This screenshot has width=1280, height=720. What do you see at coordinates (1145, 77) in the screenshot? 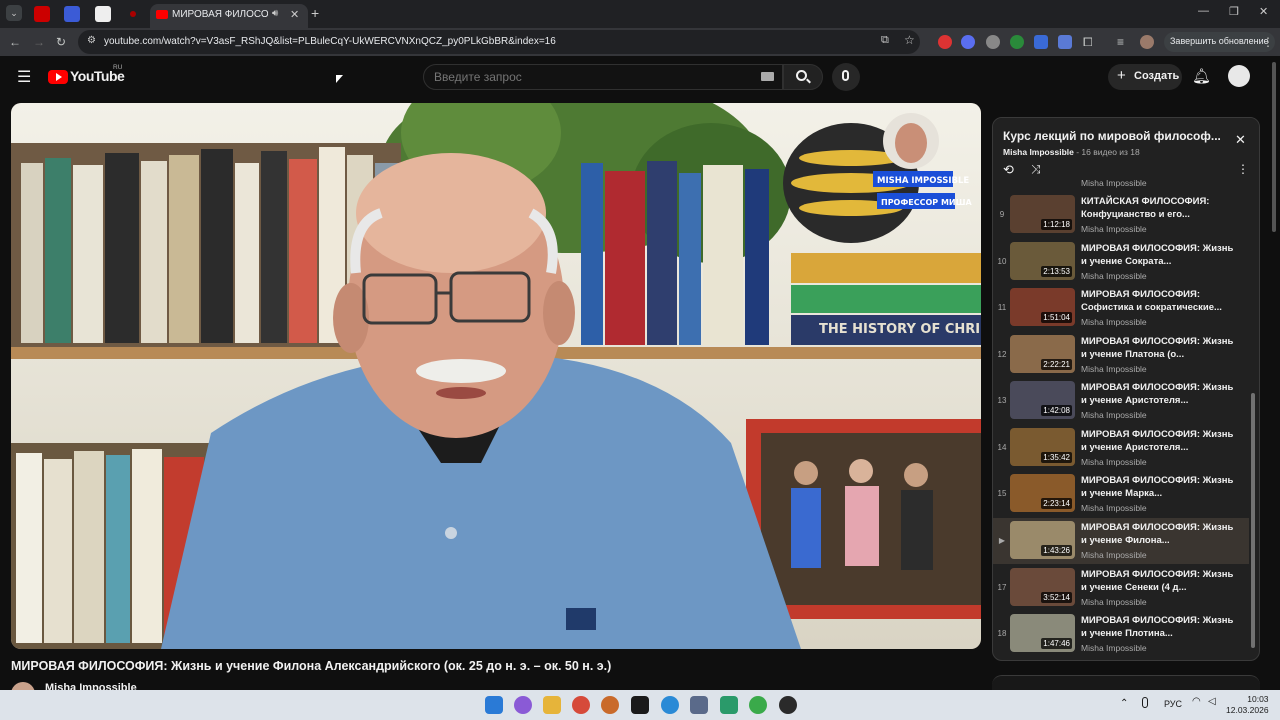
I see `create-button: + Создать` at bounding box center [1145, 77].